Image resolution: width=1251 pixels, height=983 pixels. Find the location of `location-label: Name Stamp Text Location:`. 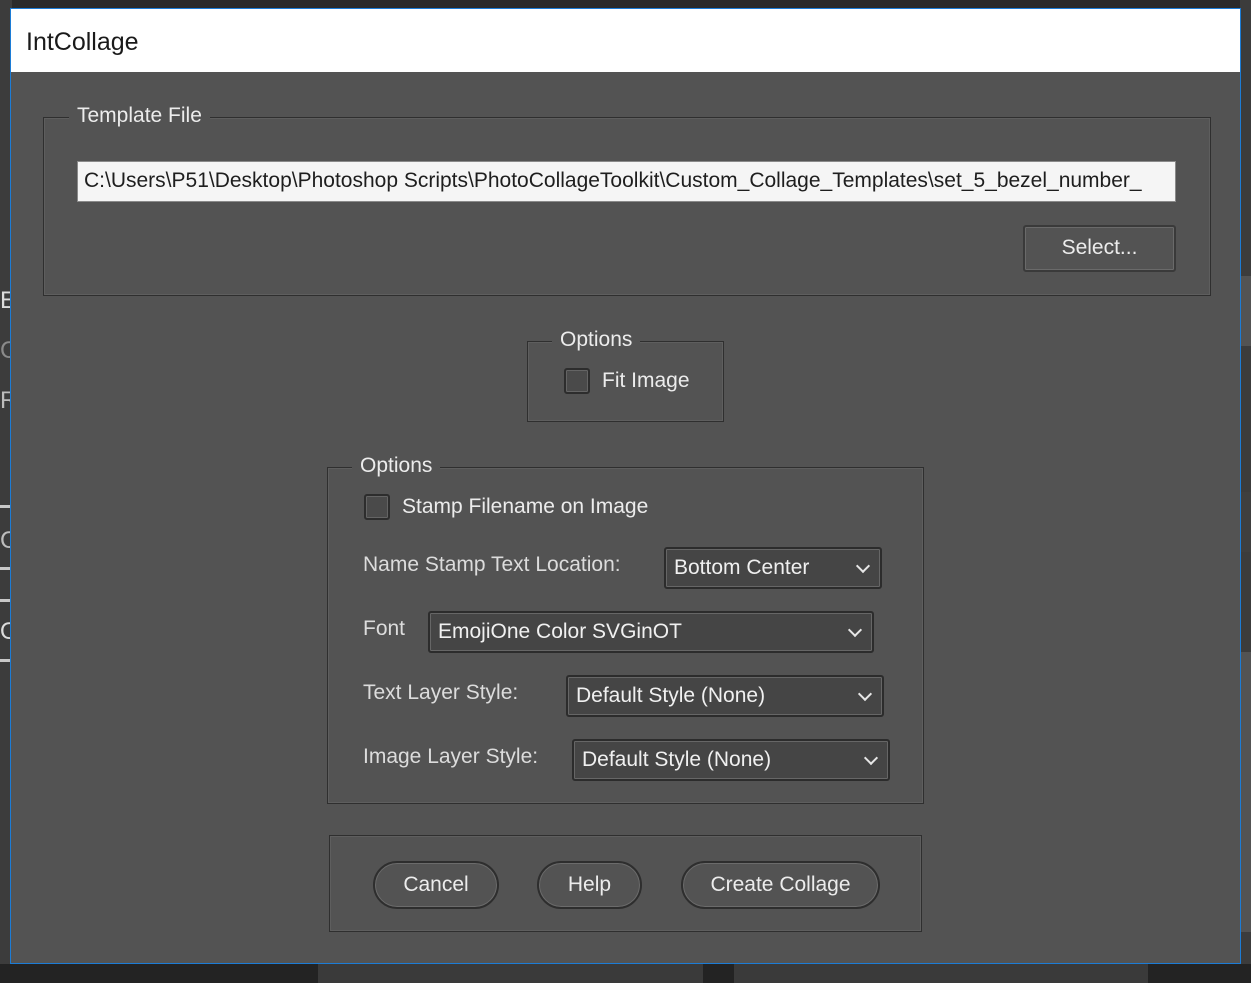

location-label: Name Stamp Text Location: is located at coordinates (492, 564).